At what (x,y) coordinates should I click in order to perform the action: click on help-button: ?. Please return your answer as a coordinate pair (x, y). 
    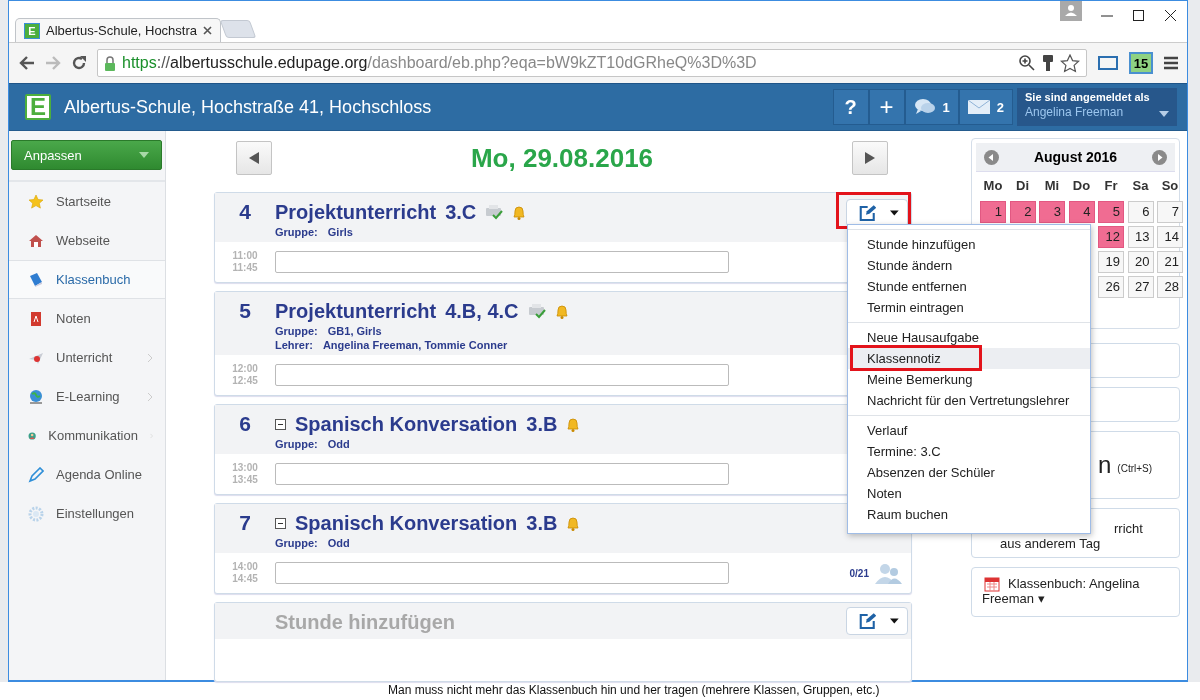
    Looking at the image, I should click on (850, 107).